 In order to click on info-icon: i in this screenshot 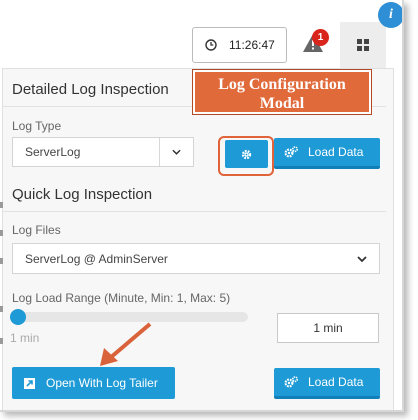, I will do `click(390, 15)`.